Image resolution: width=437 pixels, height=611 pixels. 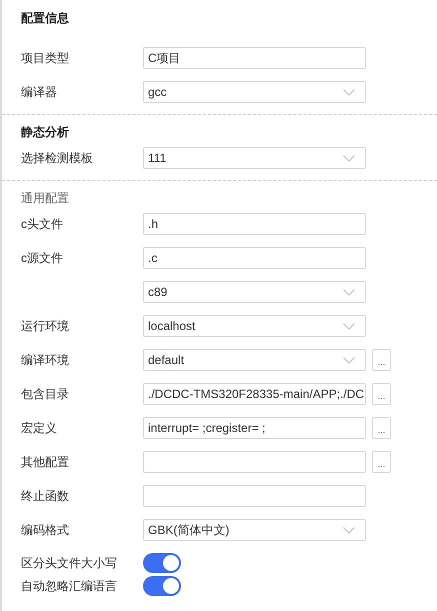 I want to click on select-field: default, so click(x=254, y=360).